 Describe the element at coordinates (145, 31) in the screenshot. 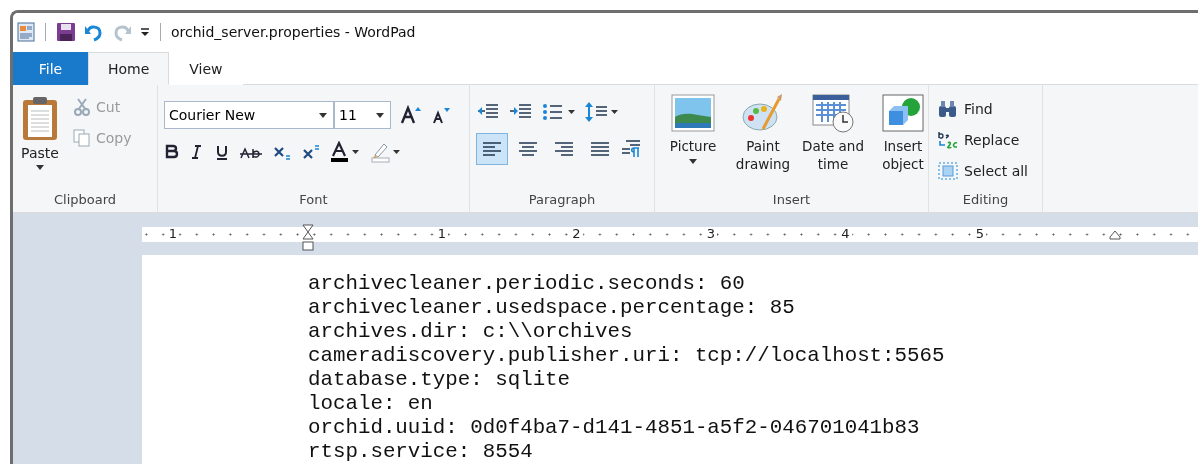

I see `customize-menu-icon` at that location.